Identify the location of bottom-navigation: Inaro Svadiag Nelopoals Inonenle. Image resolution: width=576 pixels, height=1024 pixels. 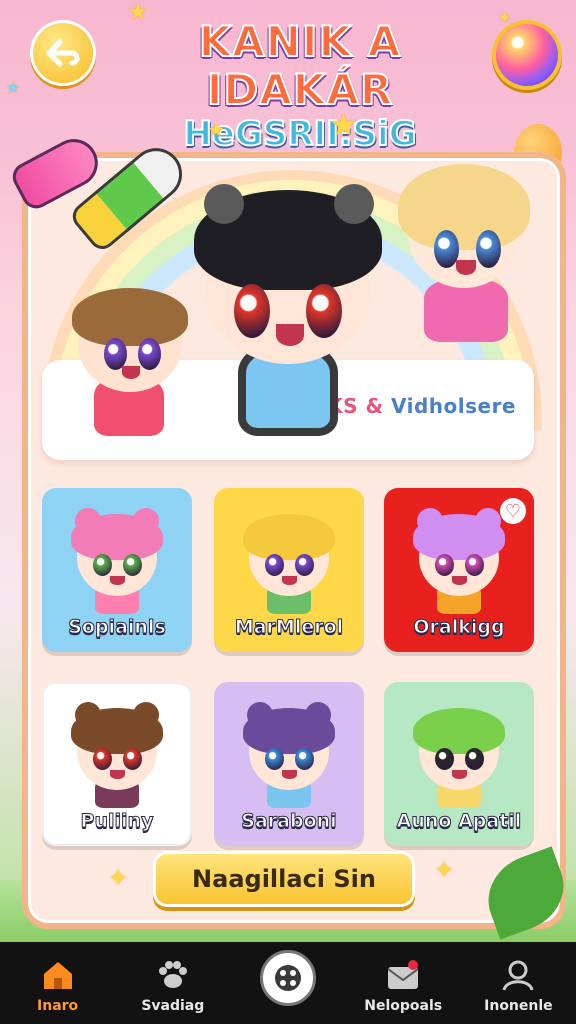
(288, 983).